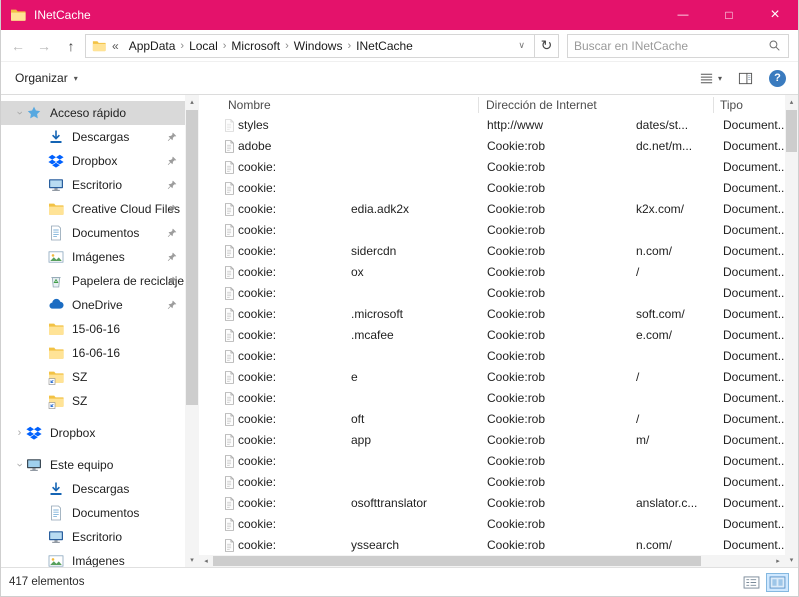 The width and height of the screenshot is (799, 597). Describe the element at coordinates (93, 465) in the screenshot. I see `sidebar-item-este-equipo: › Este equipo` at that location.